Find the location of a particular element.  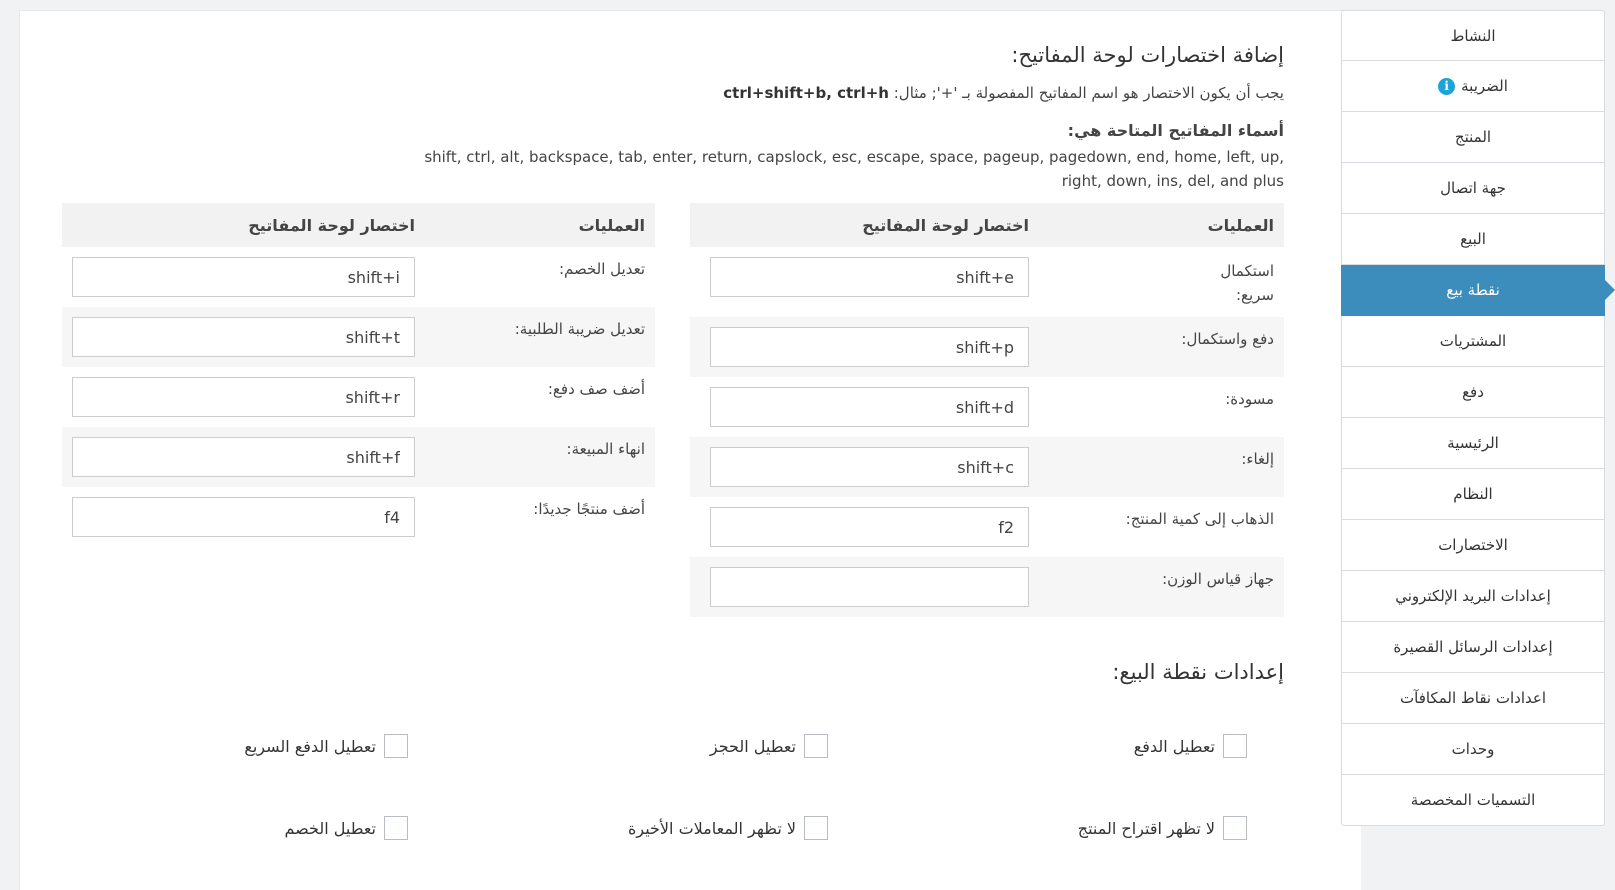

operation-label: استكمال سريع: is located at coordinates (1247, 283).